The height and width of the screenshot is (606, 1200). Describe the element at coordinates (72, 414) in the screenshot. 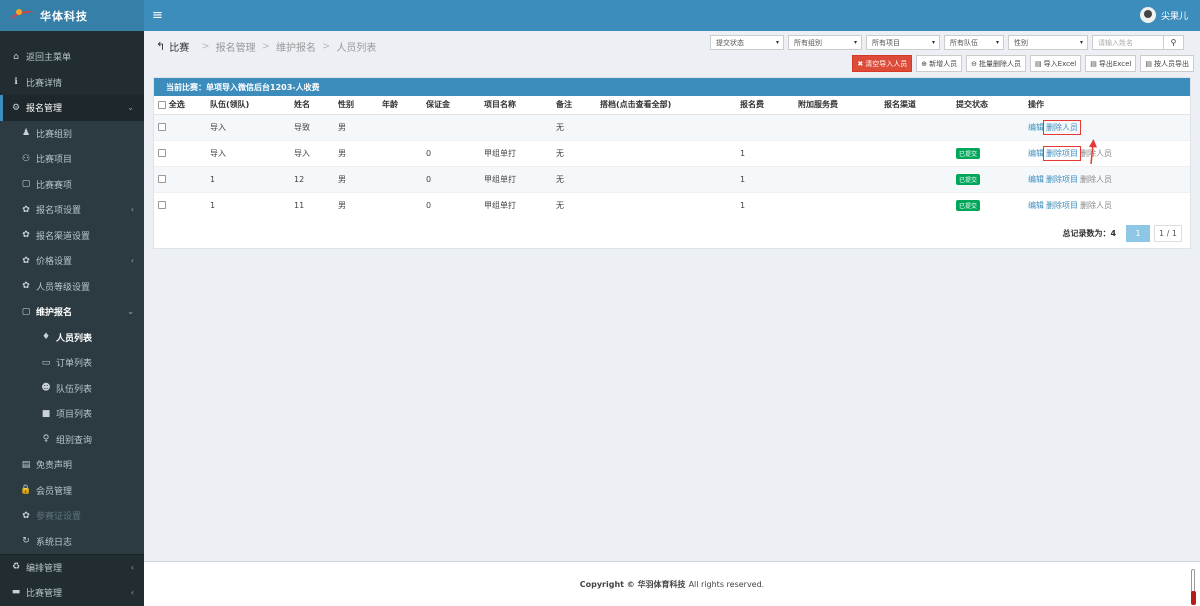

I see `sidebar-item-project-list: ■ 项目列表` at that location.